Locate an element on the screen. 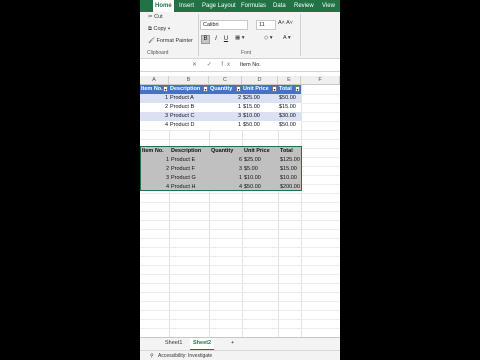  format-painter-label: Format Painter is located at coordinates (174, 41).